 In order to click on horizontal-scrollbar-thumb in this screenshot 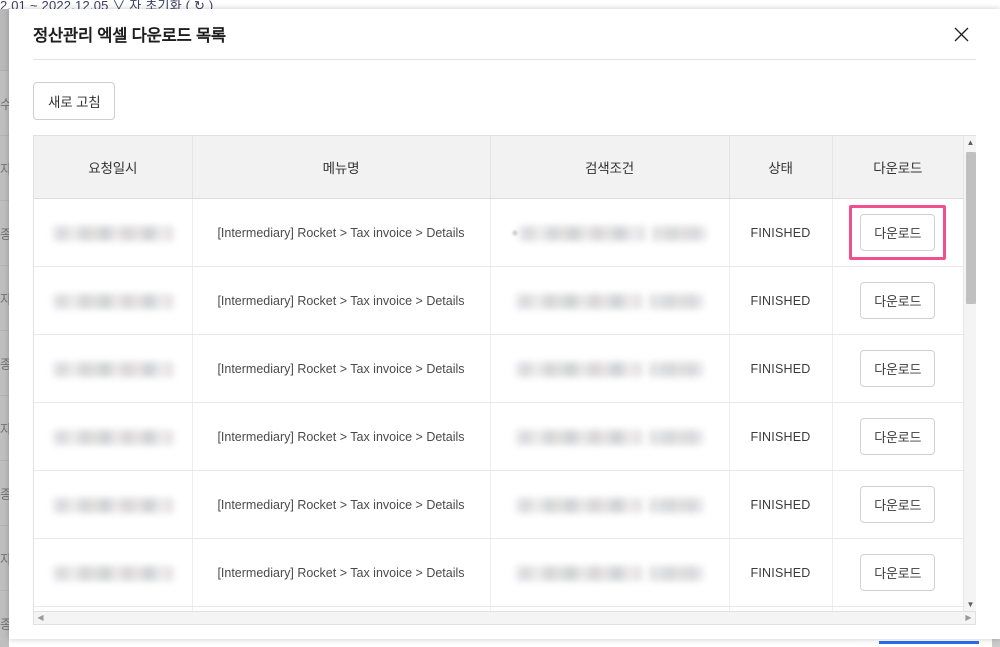, I will do `click(503, 617)`.